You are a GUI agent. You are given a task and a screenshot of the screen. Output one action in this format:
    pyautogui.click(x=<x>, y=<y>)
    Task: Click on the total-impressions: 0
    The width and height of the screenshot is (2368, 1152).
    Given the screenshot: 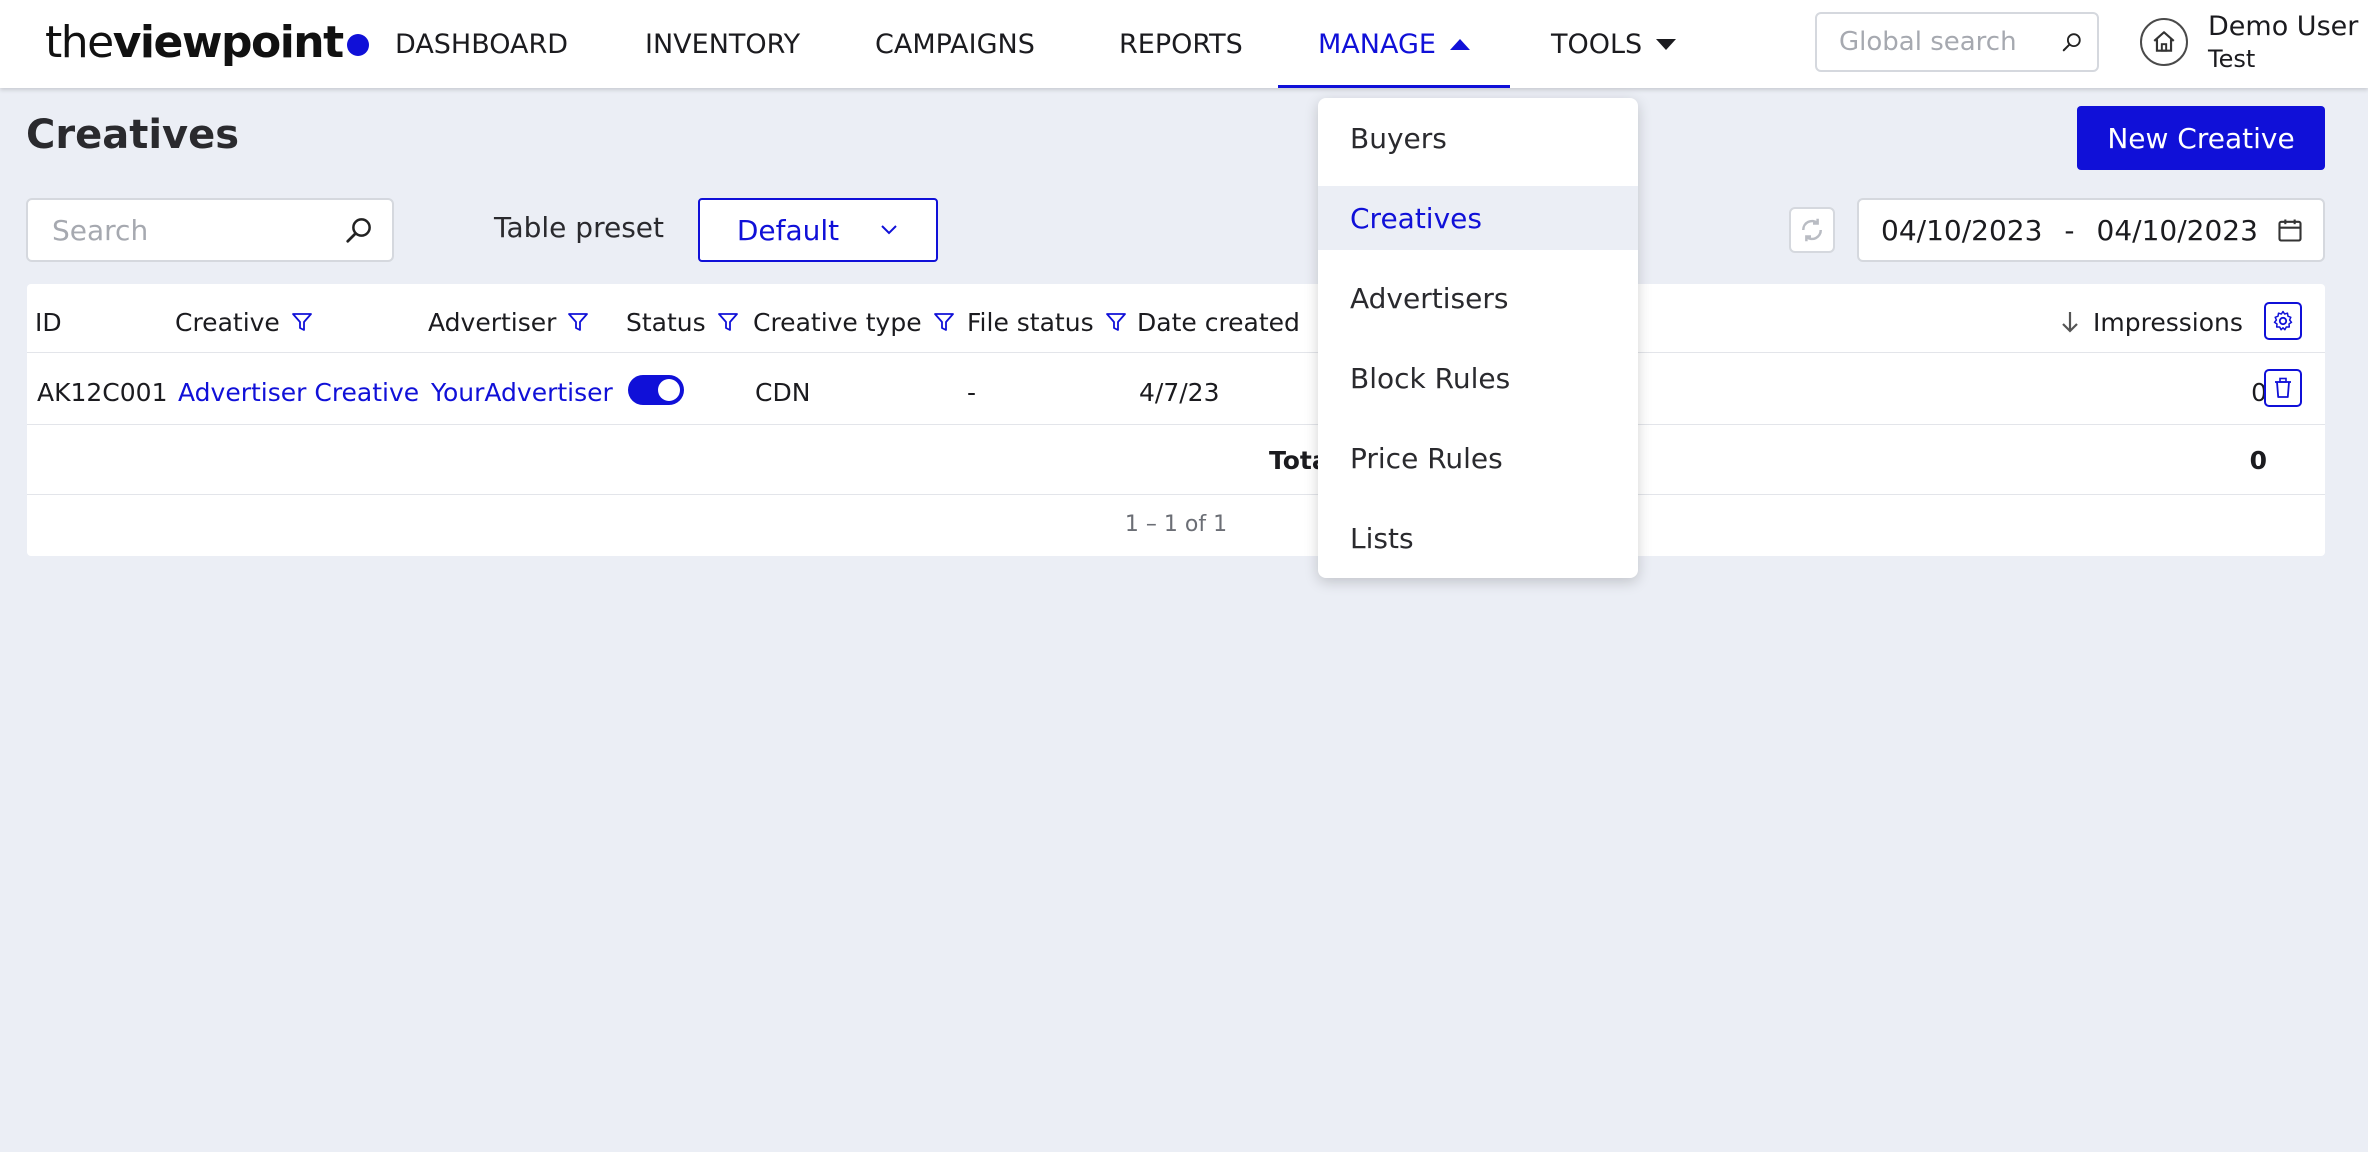 What is the action you would take?
    pyautogui.click(x=2258, y=460)
    